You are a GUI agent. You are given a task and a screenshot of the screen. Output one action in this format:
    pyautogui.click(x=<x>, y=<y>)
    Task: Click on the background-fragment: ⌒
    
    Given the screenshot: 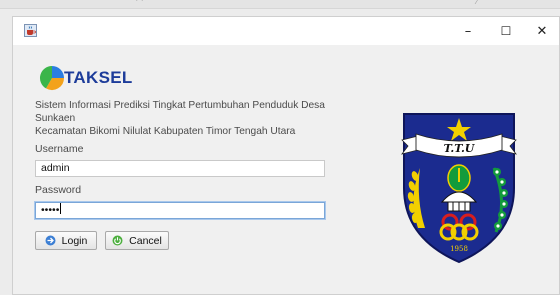 What is the action you would take?
    pyautogui.click(x=139, y=3)
    